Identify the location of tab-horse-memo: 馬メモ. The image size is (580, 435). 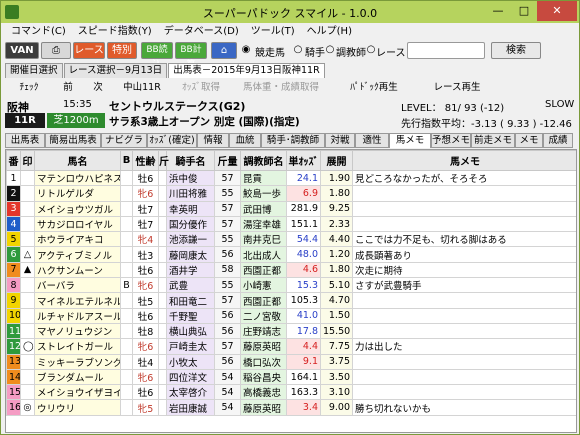
(410, 140).